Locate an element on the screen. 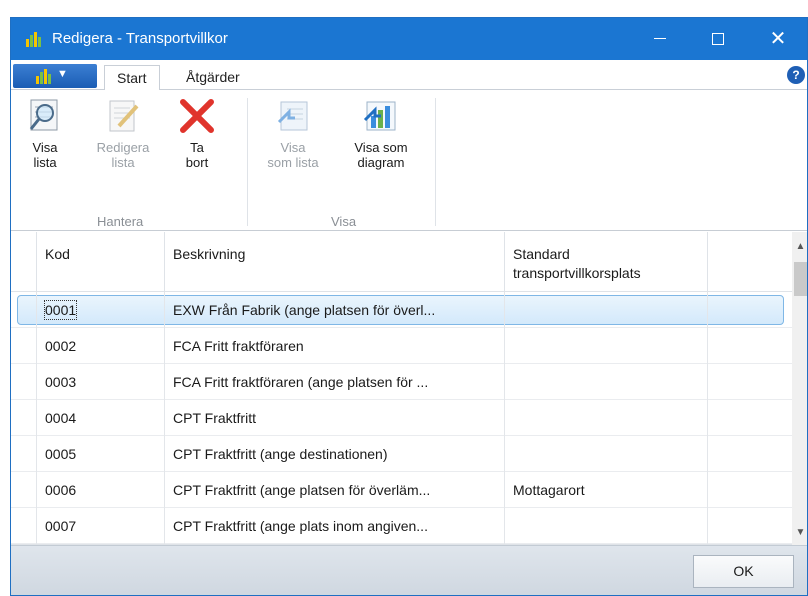  minimize-button is located at coordinates (660, 39).